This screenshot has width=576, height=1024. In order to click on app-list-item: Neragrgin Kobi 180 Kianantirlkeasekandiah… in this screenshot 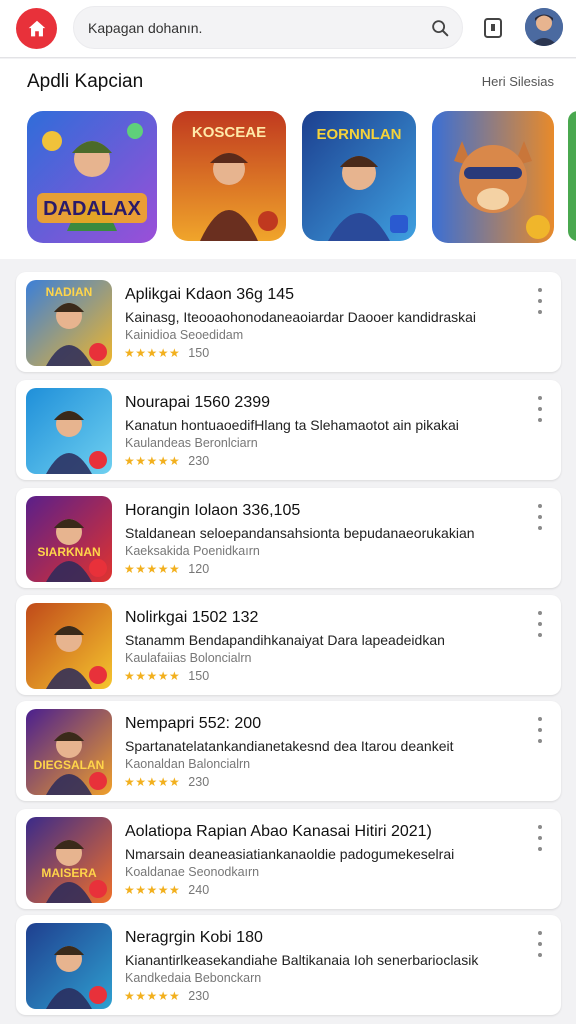, I will do `click(288, 965)`.